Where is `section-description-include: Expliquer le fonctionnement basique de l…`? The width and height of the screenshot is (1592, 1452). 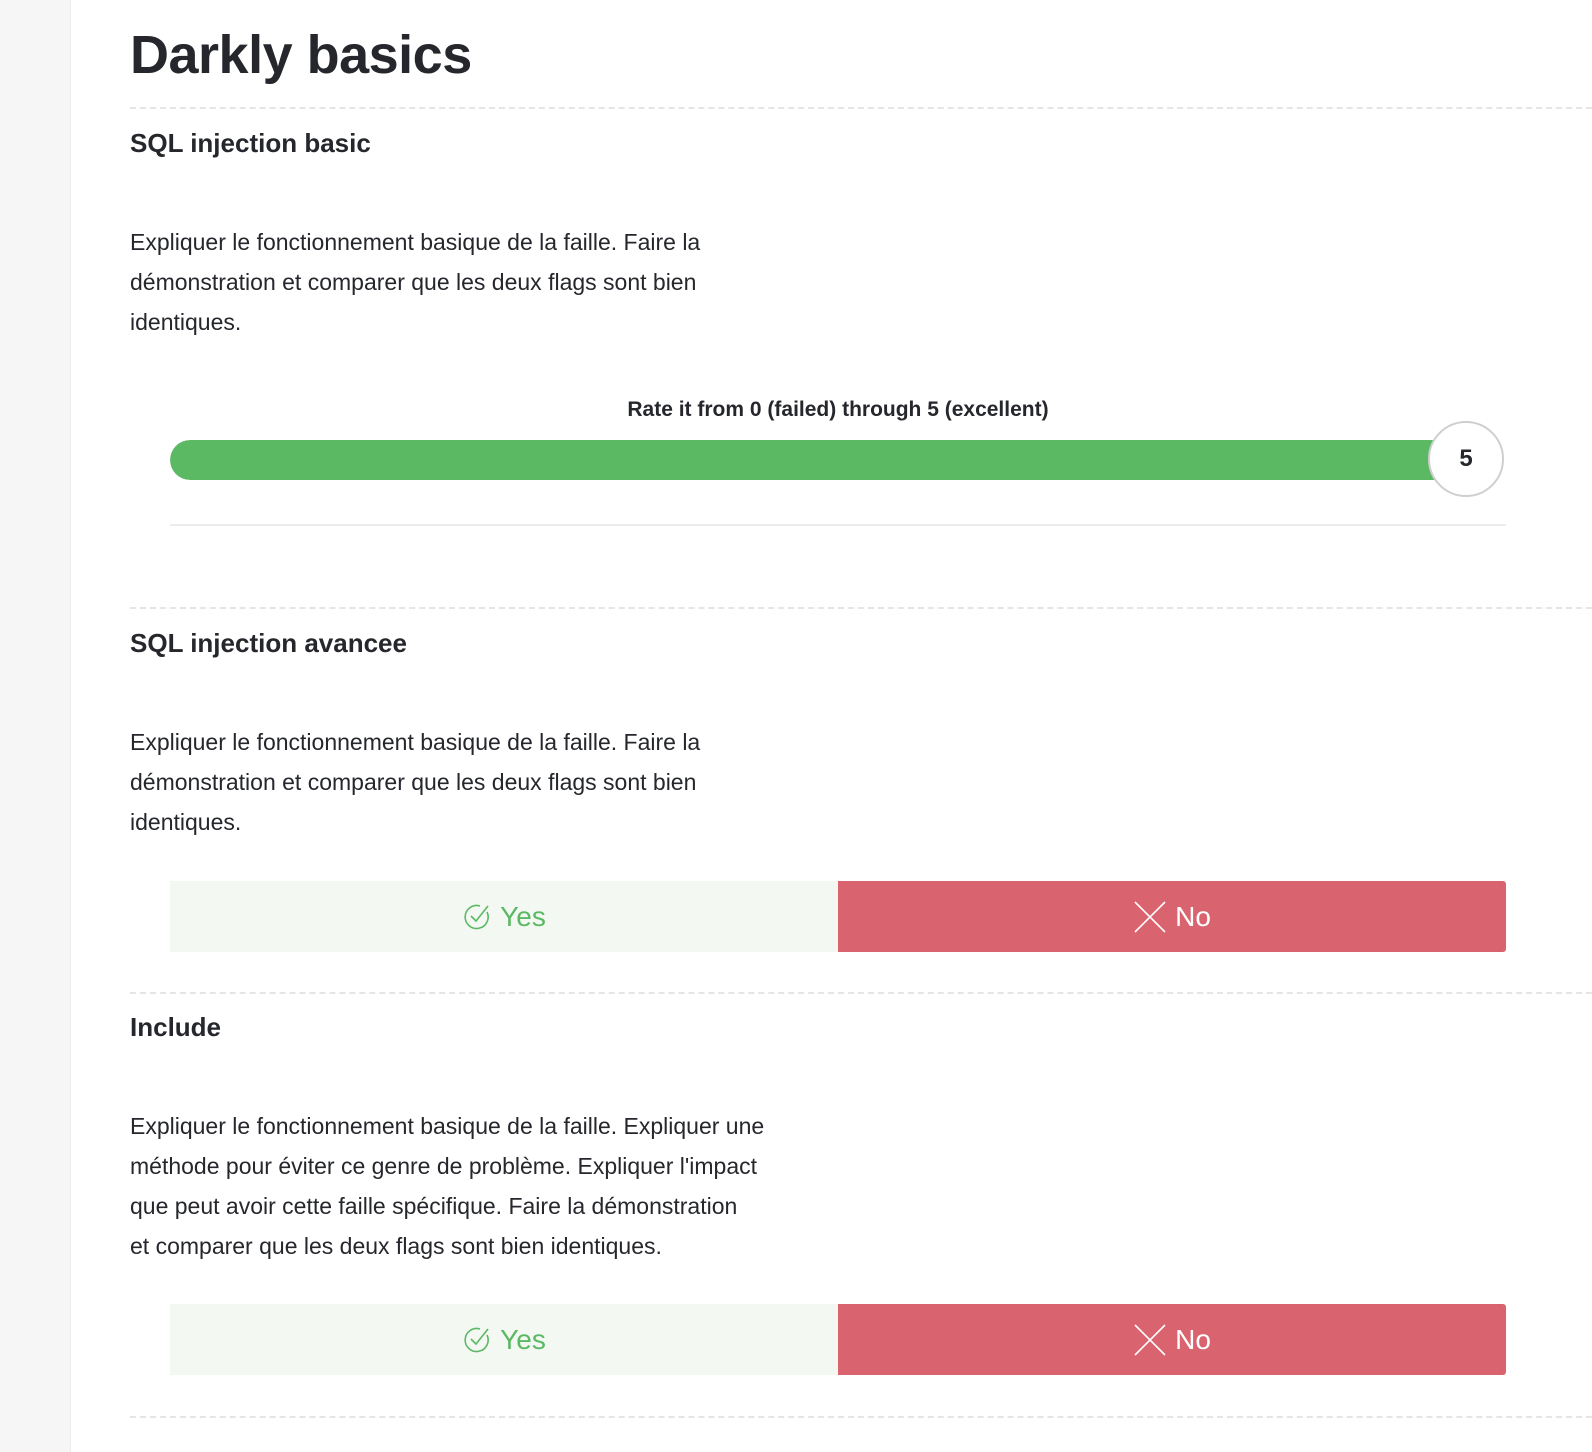 section-description-include: Expliquer le fonctionnement basique de l… is located at coordinates (447, 1186).